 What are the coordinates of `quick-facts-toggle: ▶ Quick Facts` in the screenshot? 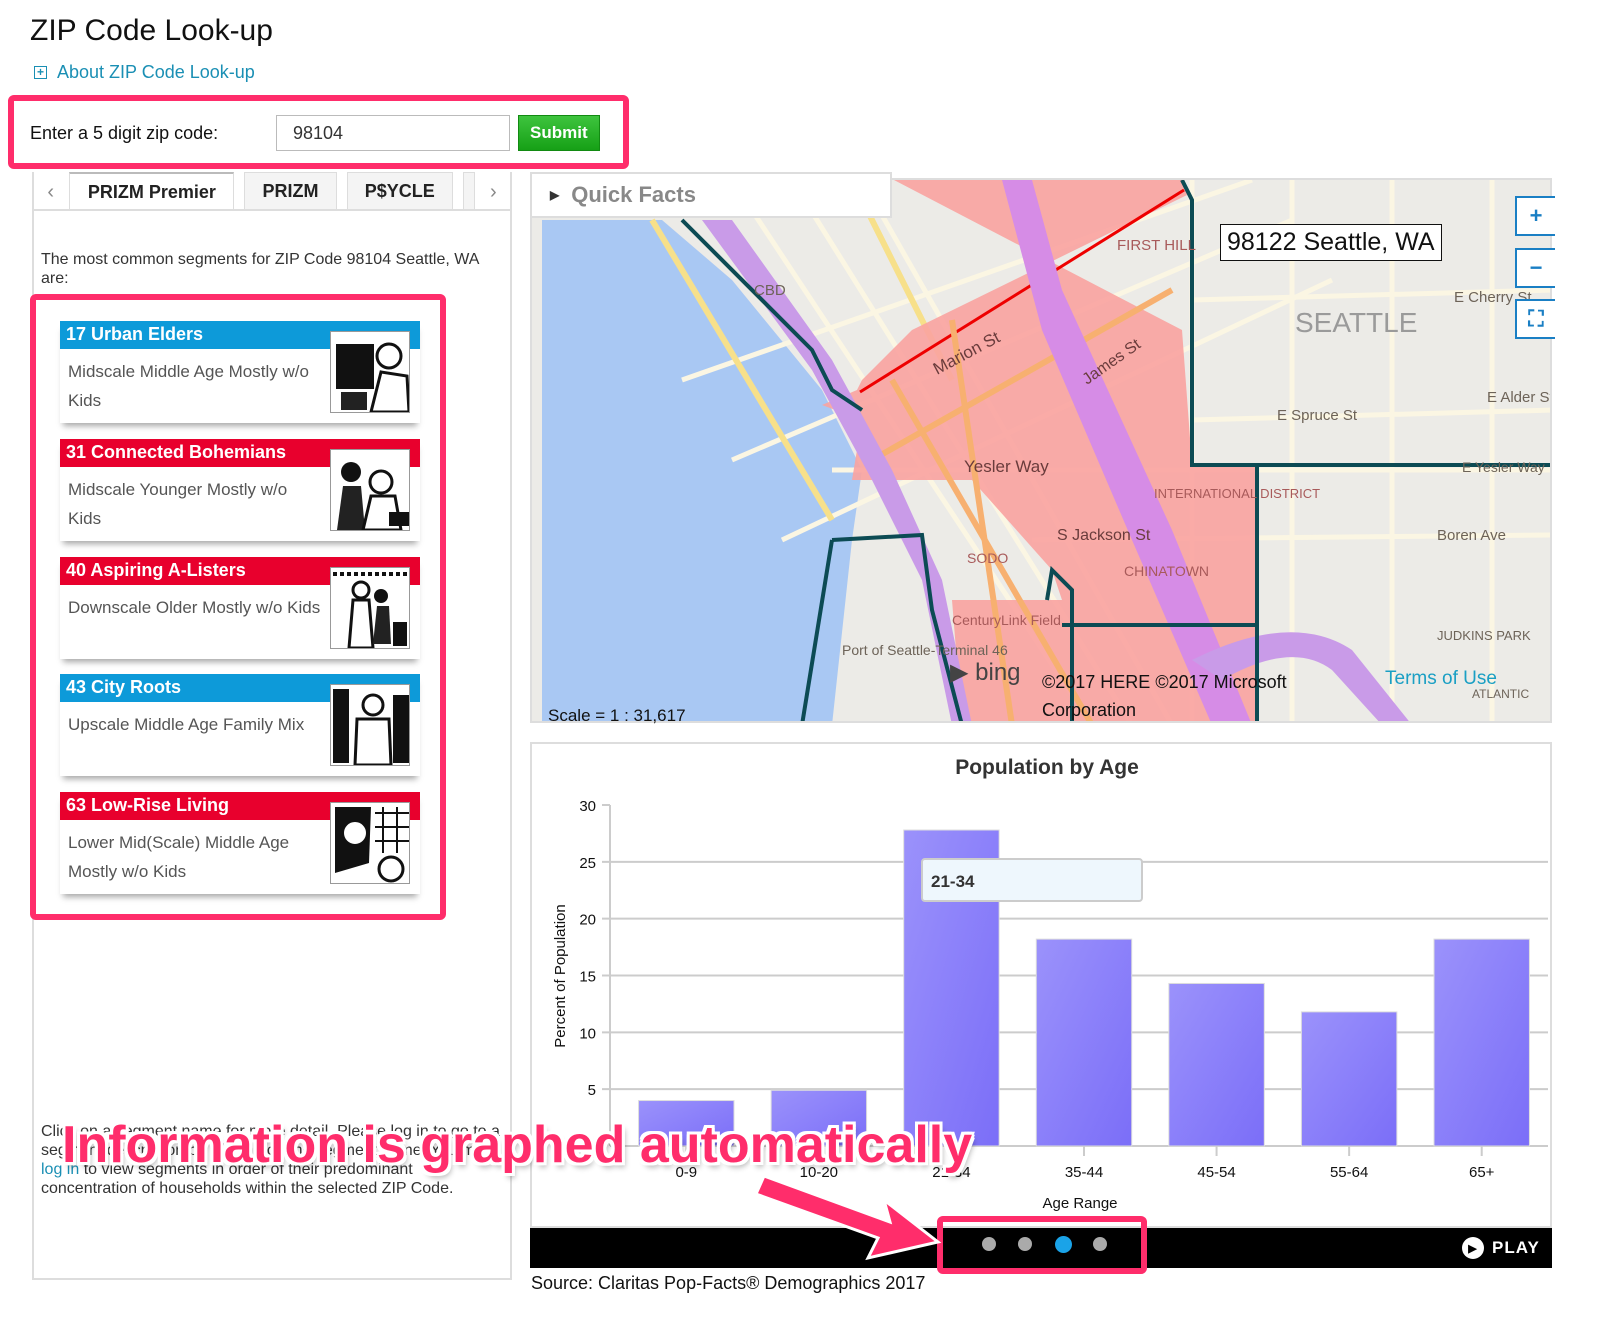 It's located at (711, 195).